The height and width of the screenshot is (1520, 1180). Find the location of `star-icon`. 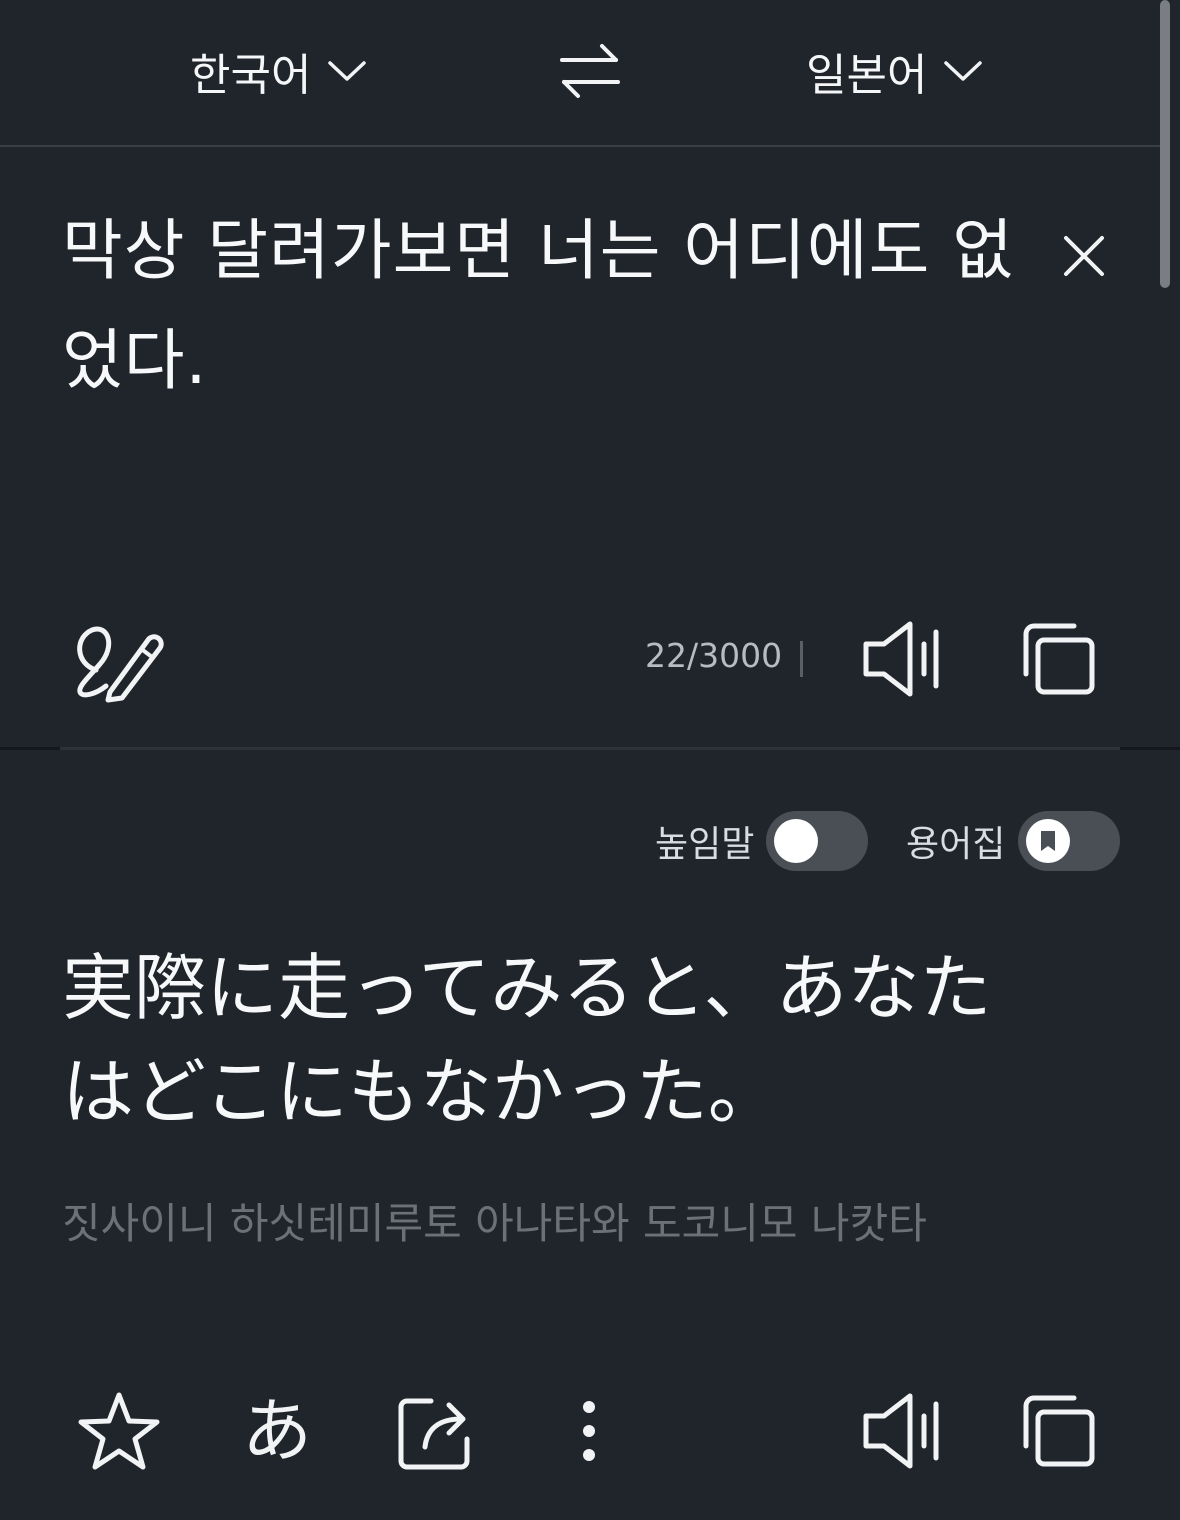

star-icon is located at coordinates (119, 1431).